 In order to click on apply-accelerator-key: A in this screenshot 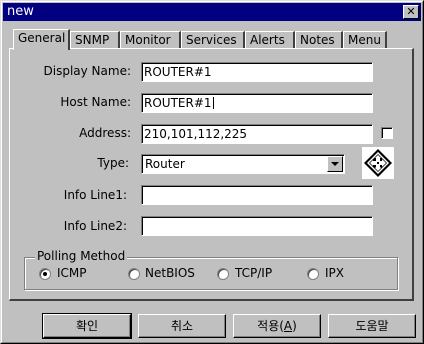, I will do `click(288, 326)`.